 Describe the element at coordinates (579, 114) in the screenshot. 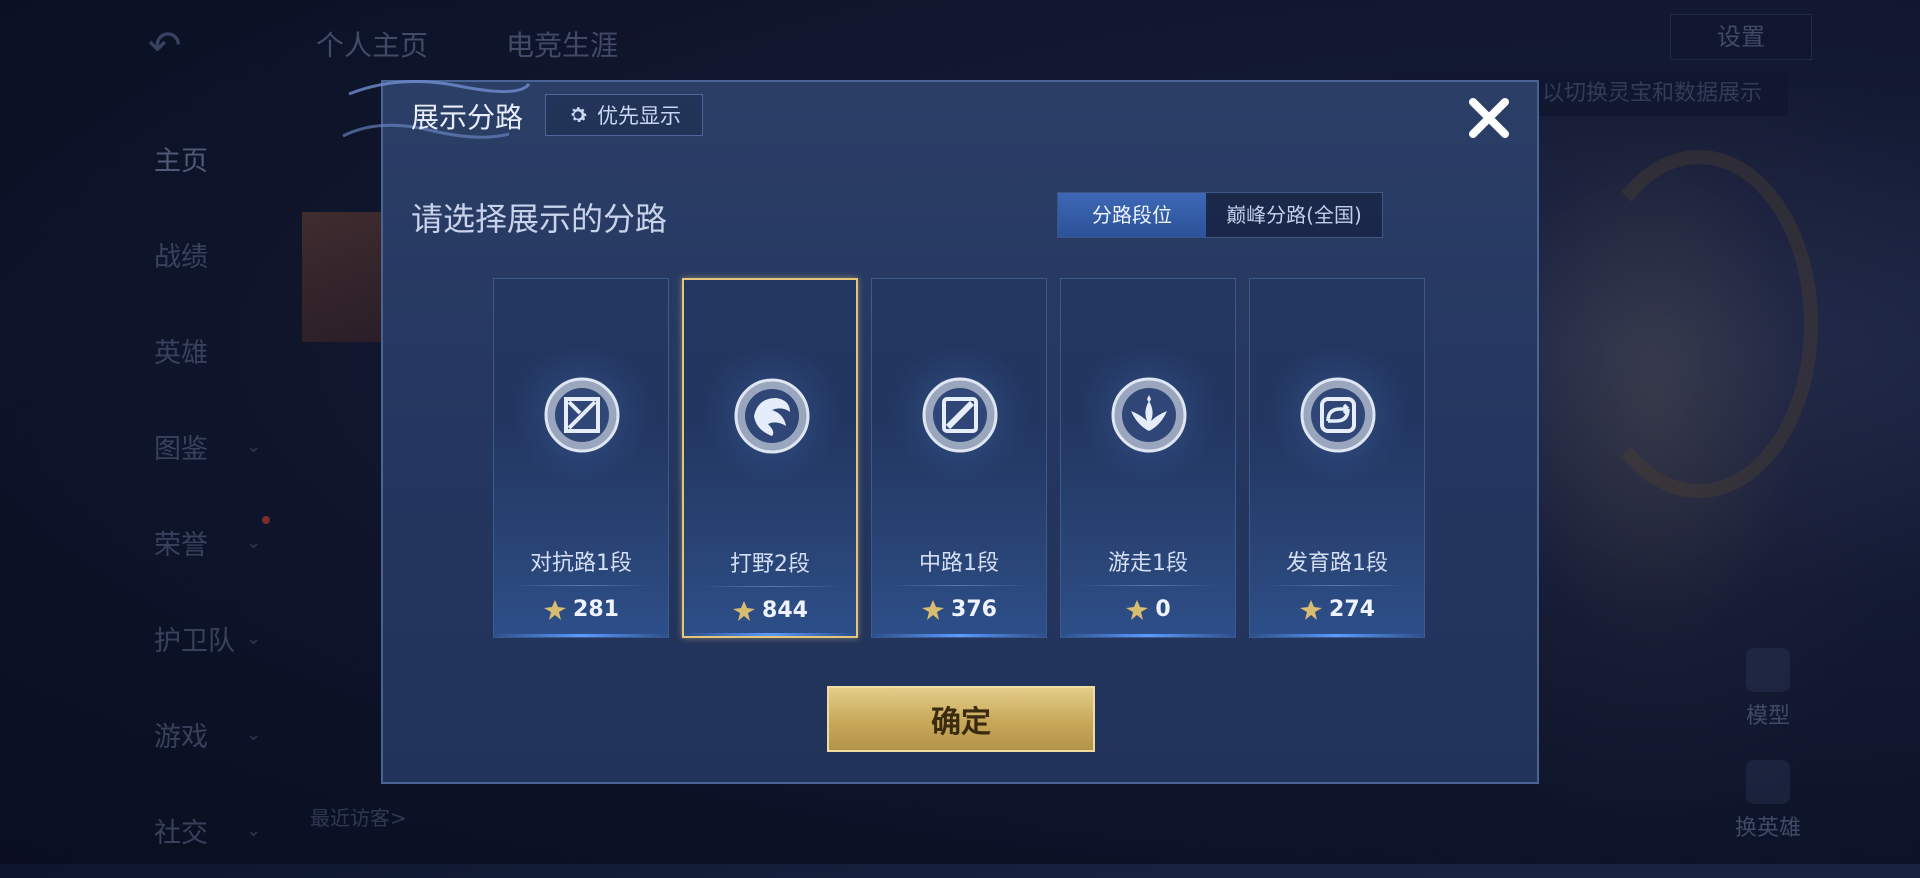

I see `gear-icon` at that location.